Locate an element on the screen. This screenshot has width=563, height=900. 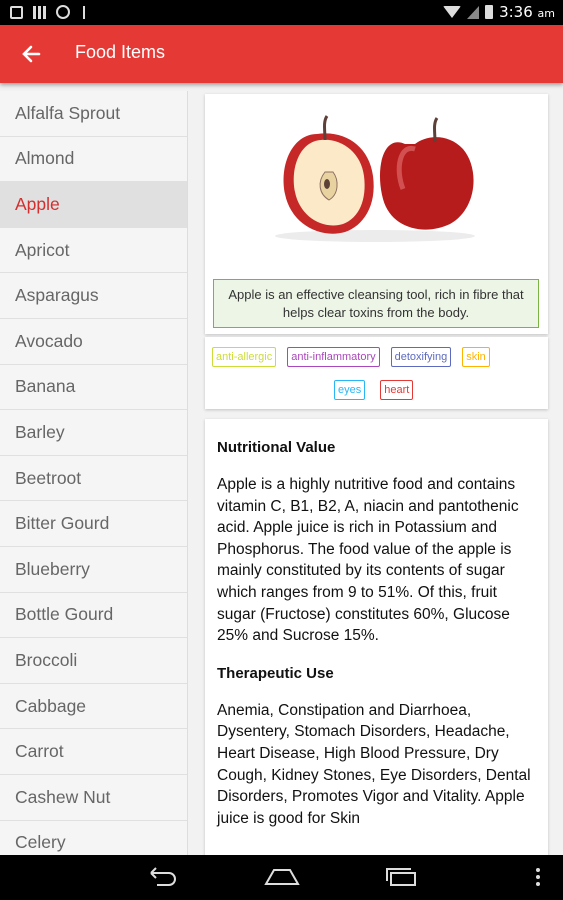
overflow-menu-icon is located at coordinates (538, 877).